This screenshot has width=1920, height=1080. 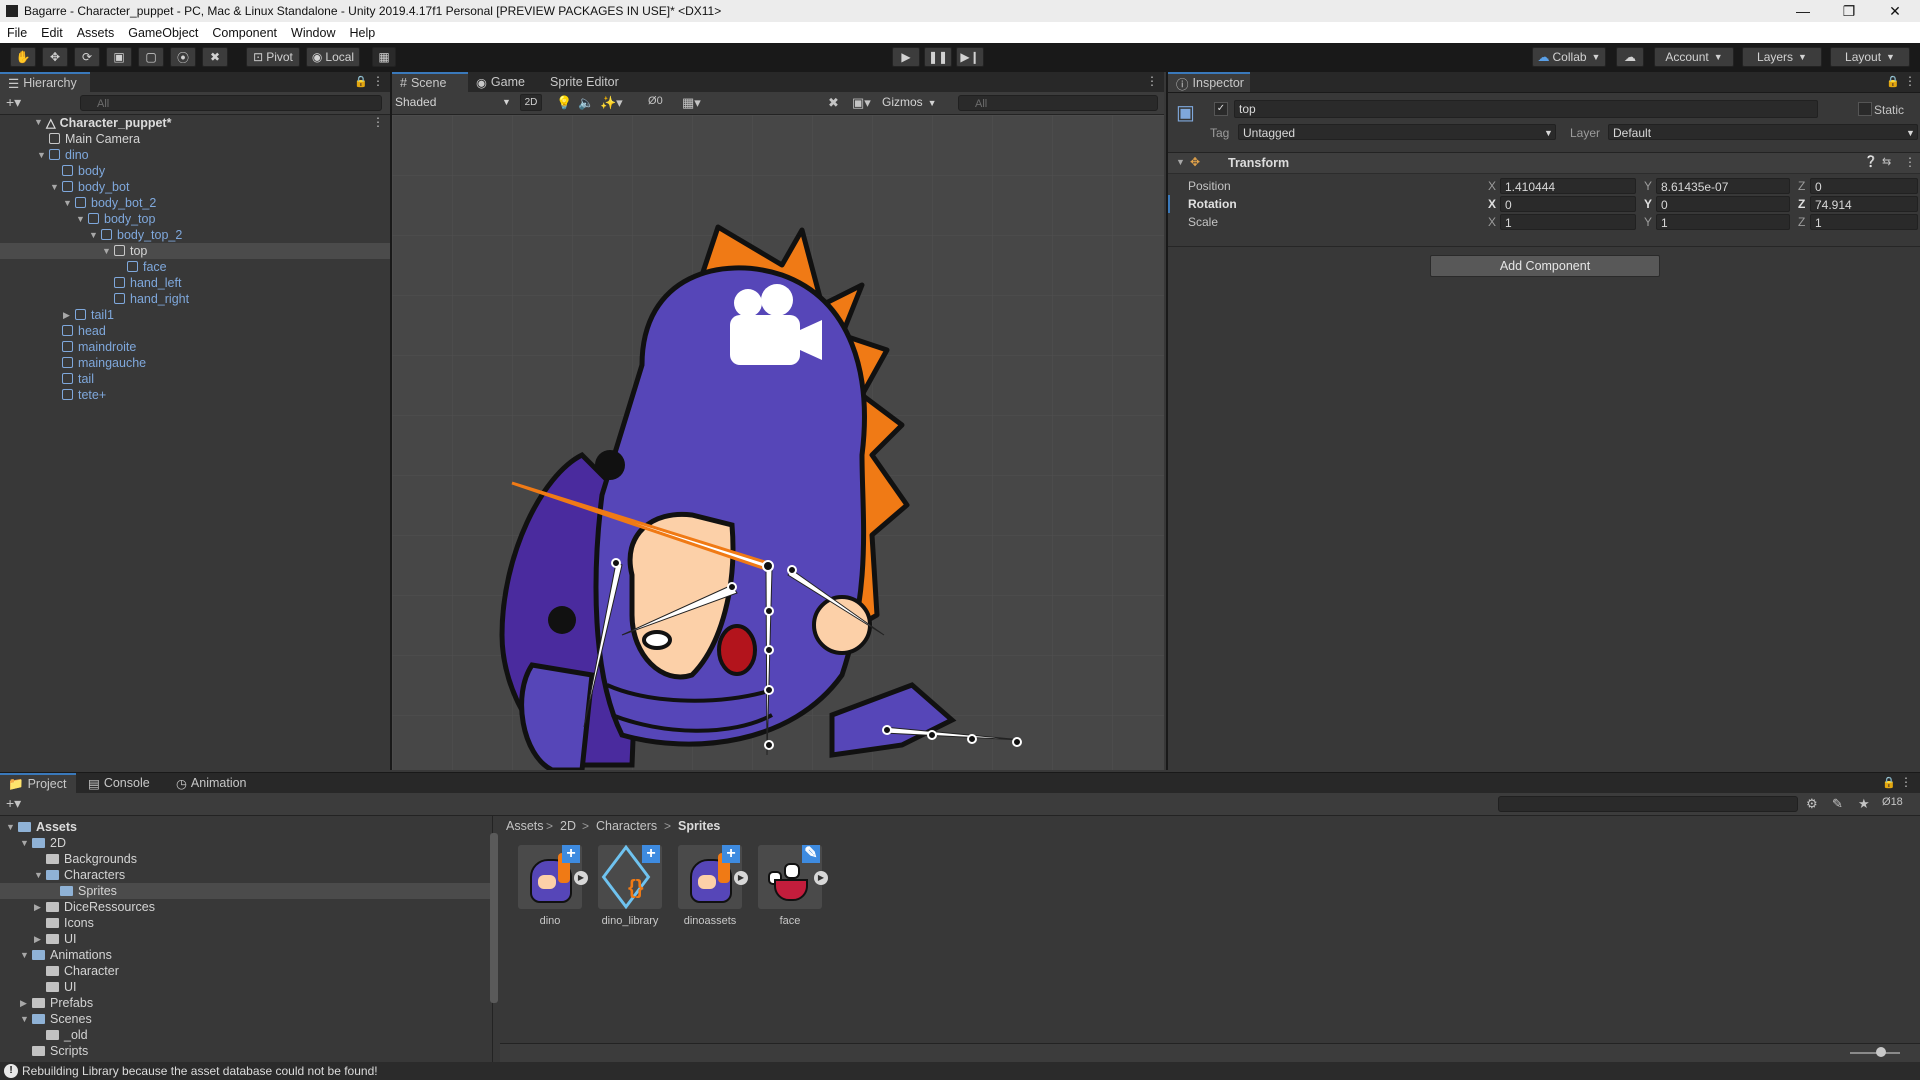 What do you see at coordinates (195, 379) in the screenshot?
I see `hierarchy-item: tail` at bounding box center [195, 379].